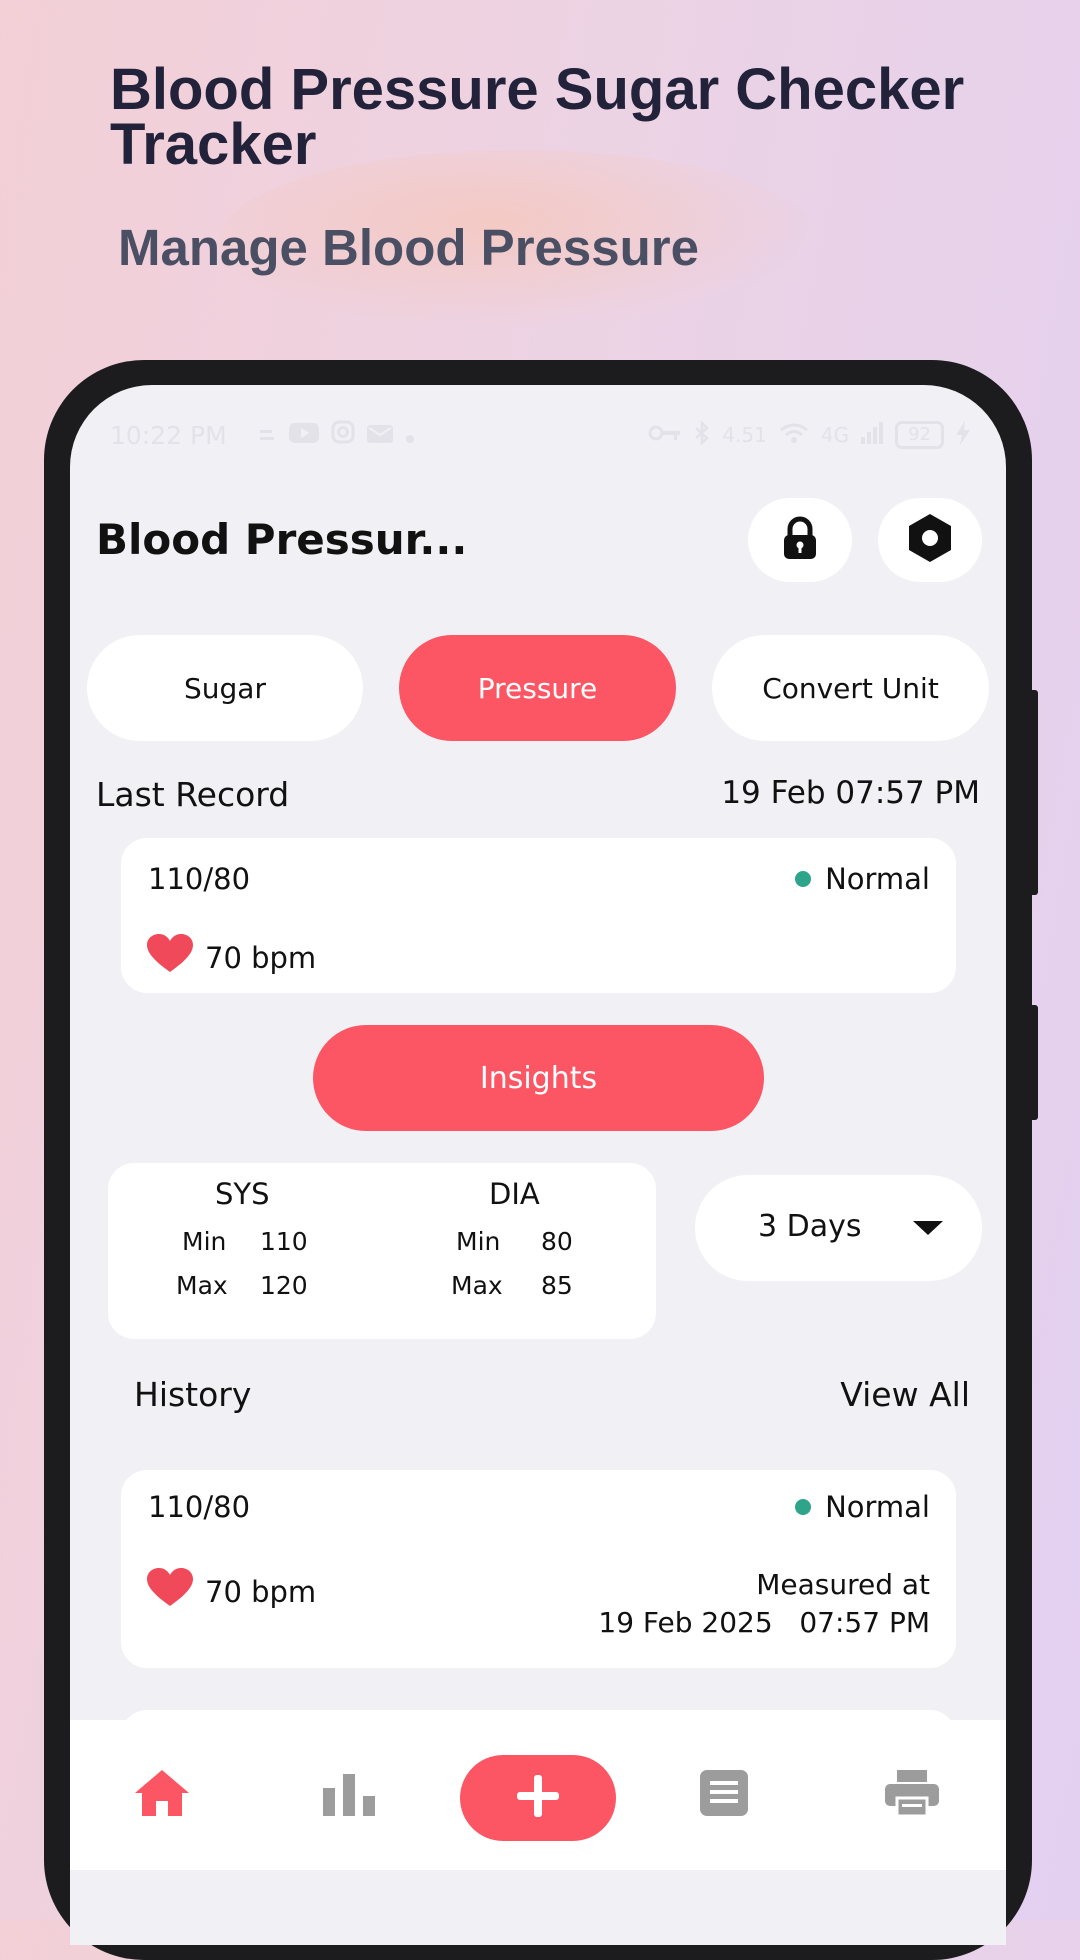  What do you see at coordinates (872, 435) in the screenshot?
I see `signal-icon` at bounding box center [872, 435].